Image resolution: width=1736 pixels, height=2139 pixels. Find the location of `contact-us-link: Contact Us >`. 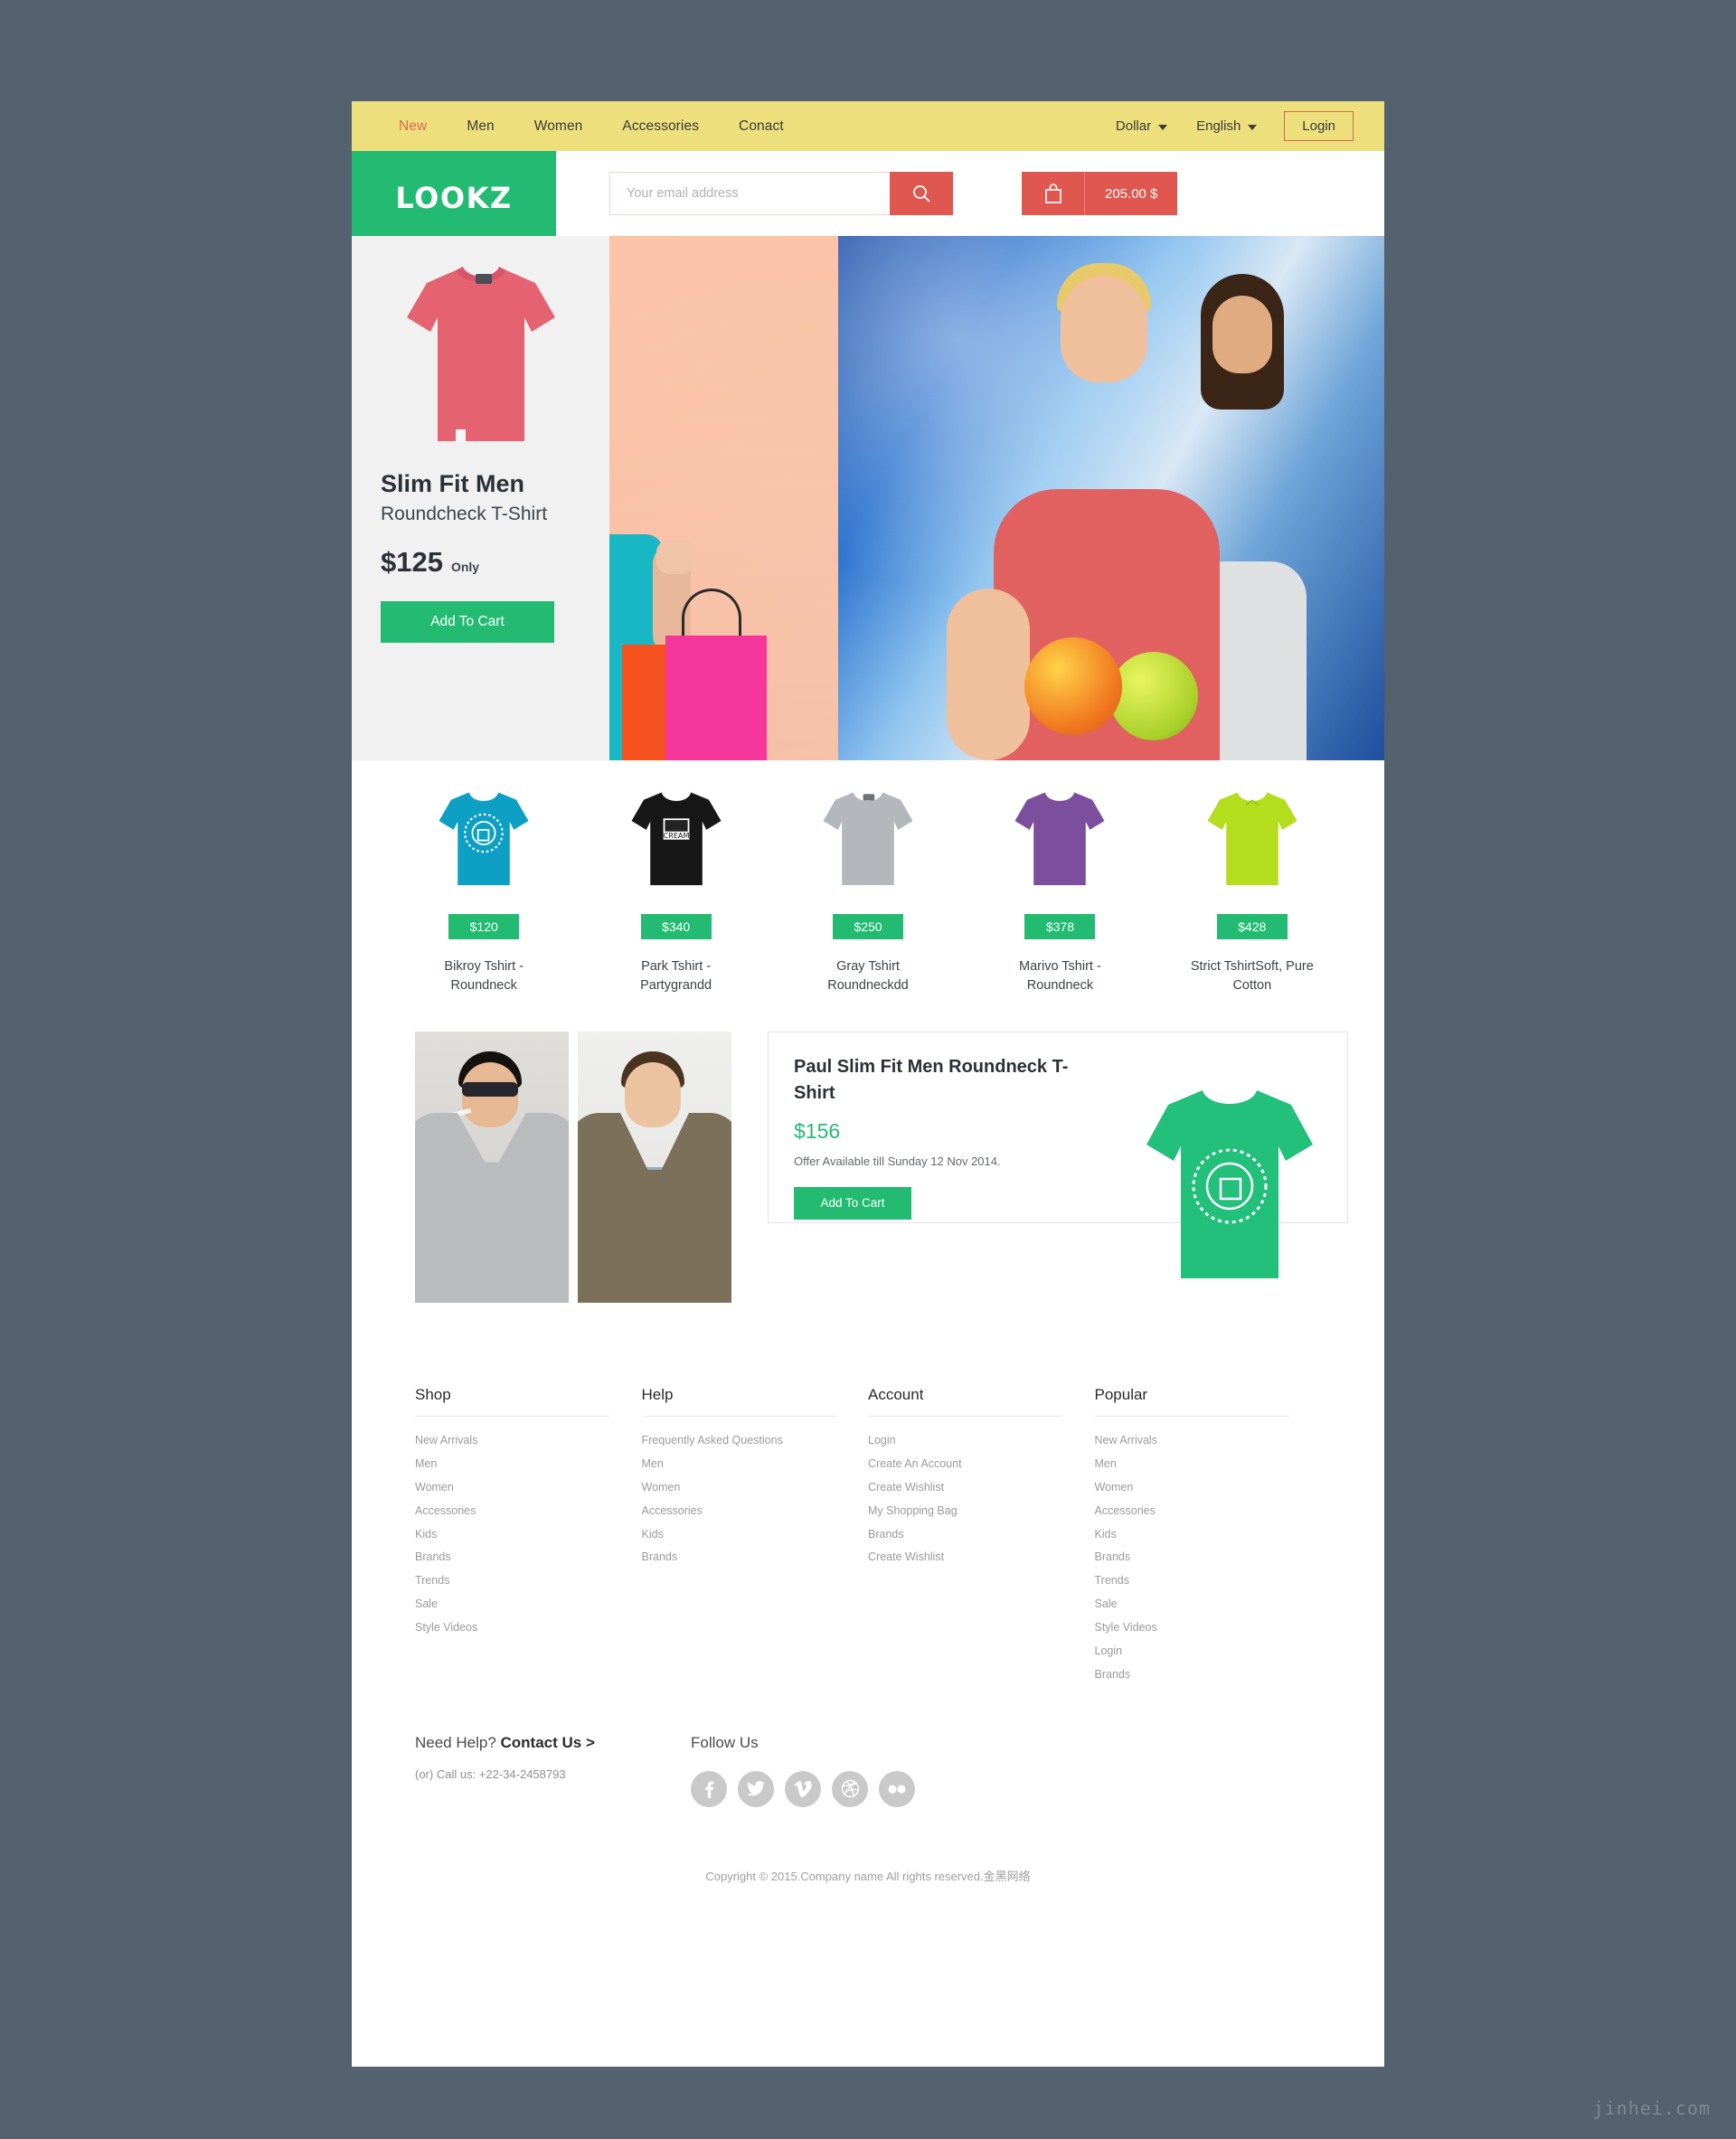

contact-us-link: Contact Us > is located at coordinates (548, 1743).